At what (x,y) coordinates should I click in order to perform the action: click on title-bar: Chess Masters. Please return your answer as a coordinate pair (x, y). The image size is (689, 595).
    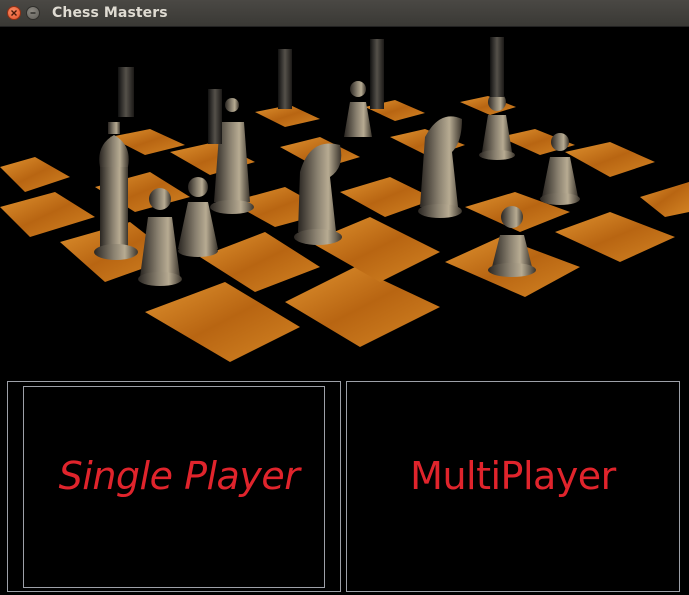
    Looking at the image, I should click on (344, 13).